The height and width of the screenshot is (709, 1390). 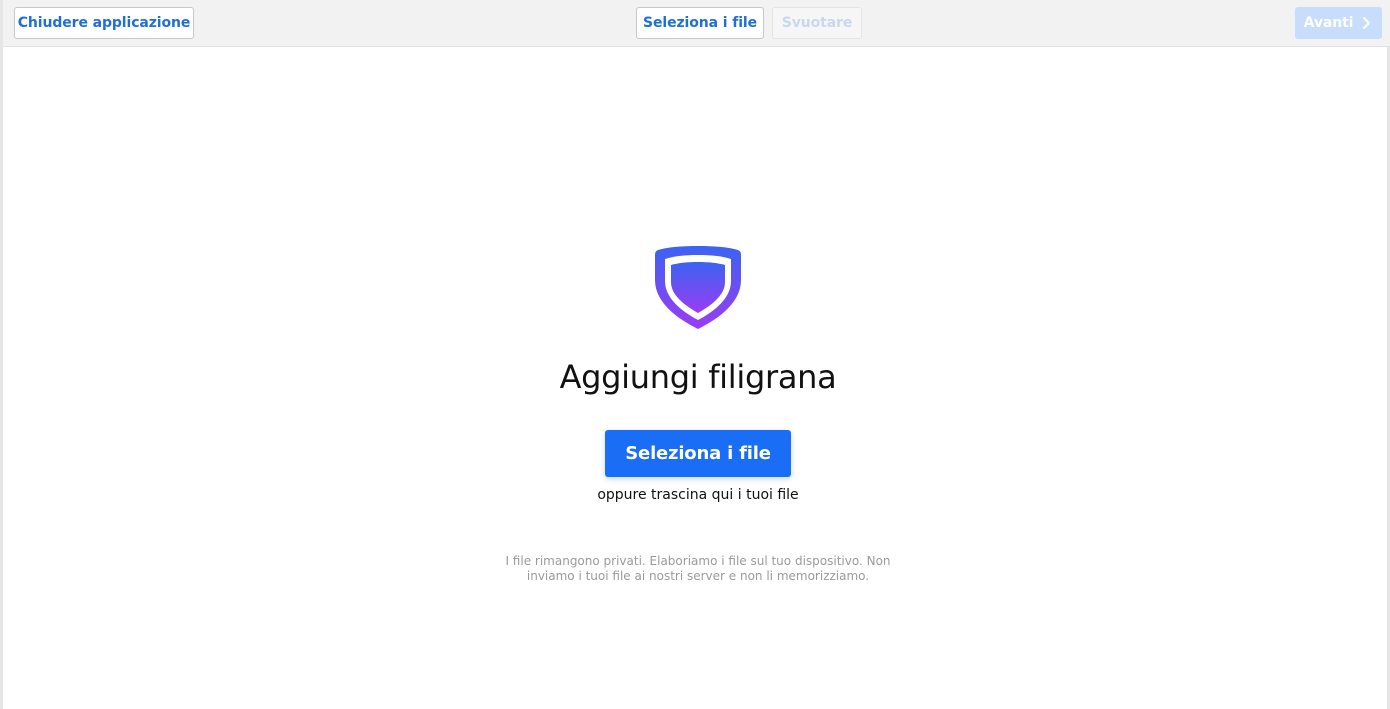 I want to click on next-button: Avanti, so click(x=1338, y=23).